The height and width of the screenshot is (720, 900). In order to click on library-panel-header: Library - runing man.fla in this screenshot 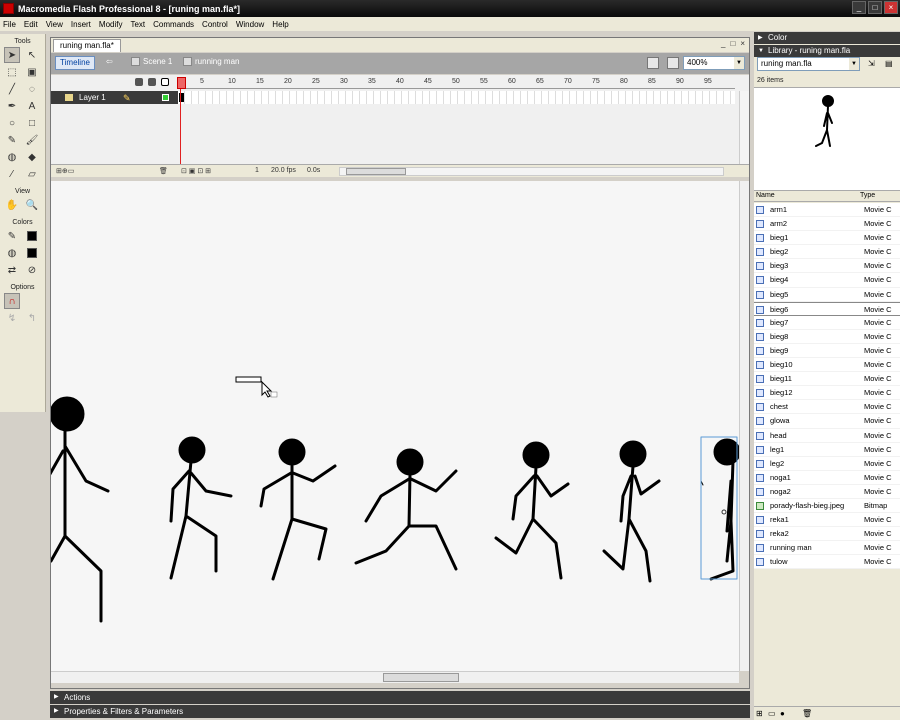, I will do `click(827, 51)`.